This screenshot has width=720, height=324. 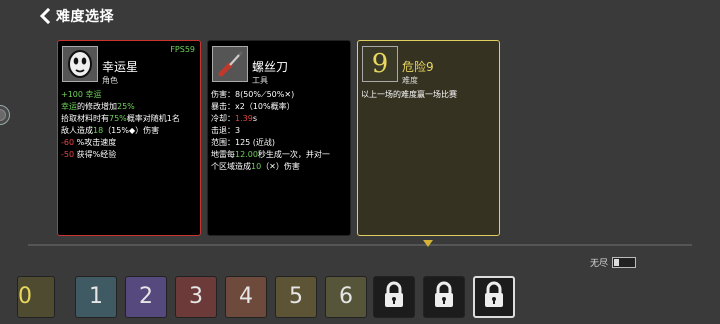 I want to click on description-segment: -50, so click(x=68, y=154).